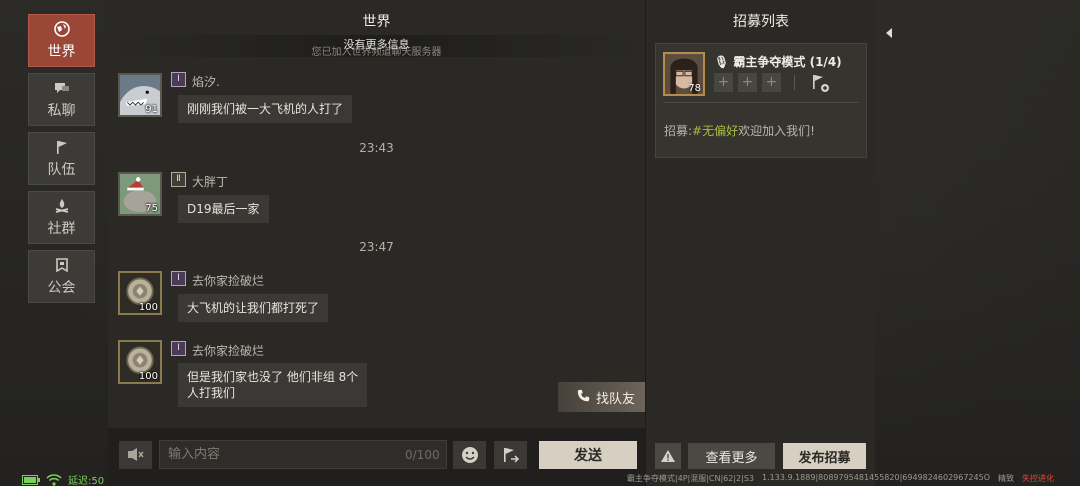  I want to click on sender-name: 大胖丁, so click(210, 181).